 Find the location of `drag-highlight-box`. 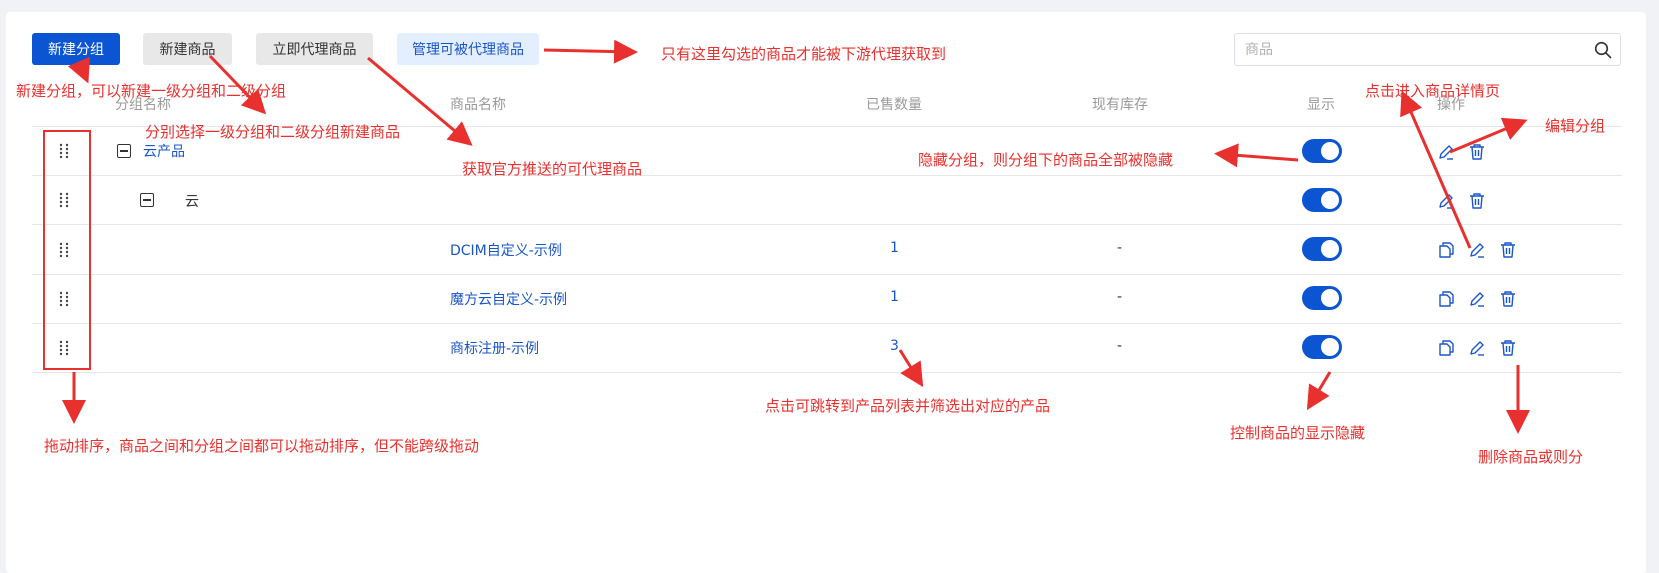

drag-highlight-box is located at coordinates (67, 250).